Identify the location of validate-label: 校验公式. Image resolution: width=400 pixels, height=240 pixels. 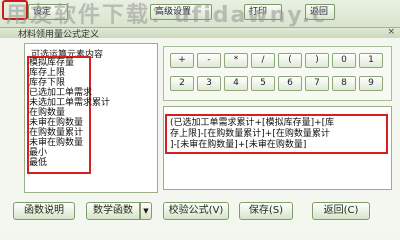
(188, 210).